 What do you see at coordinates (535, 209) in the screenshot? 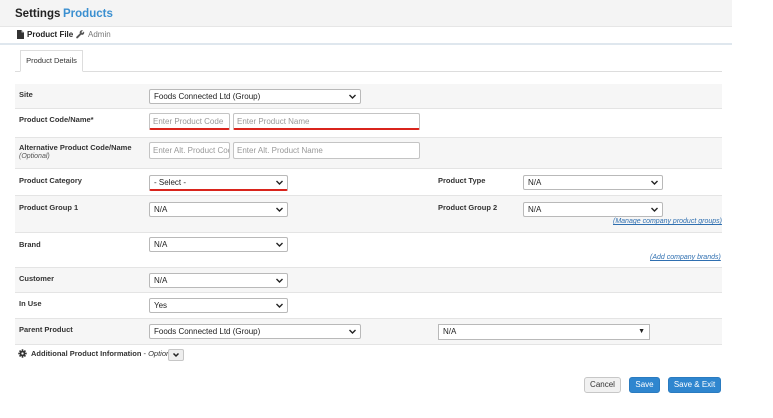
I see `product-group-2-value: N/A` at bounding box center [535, 209].